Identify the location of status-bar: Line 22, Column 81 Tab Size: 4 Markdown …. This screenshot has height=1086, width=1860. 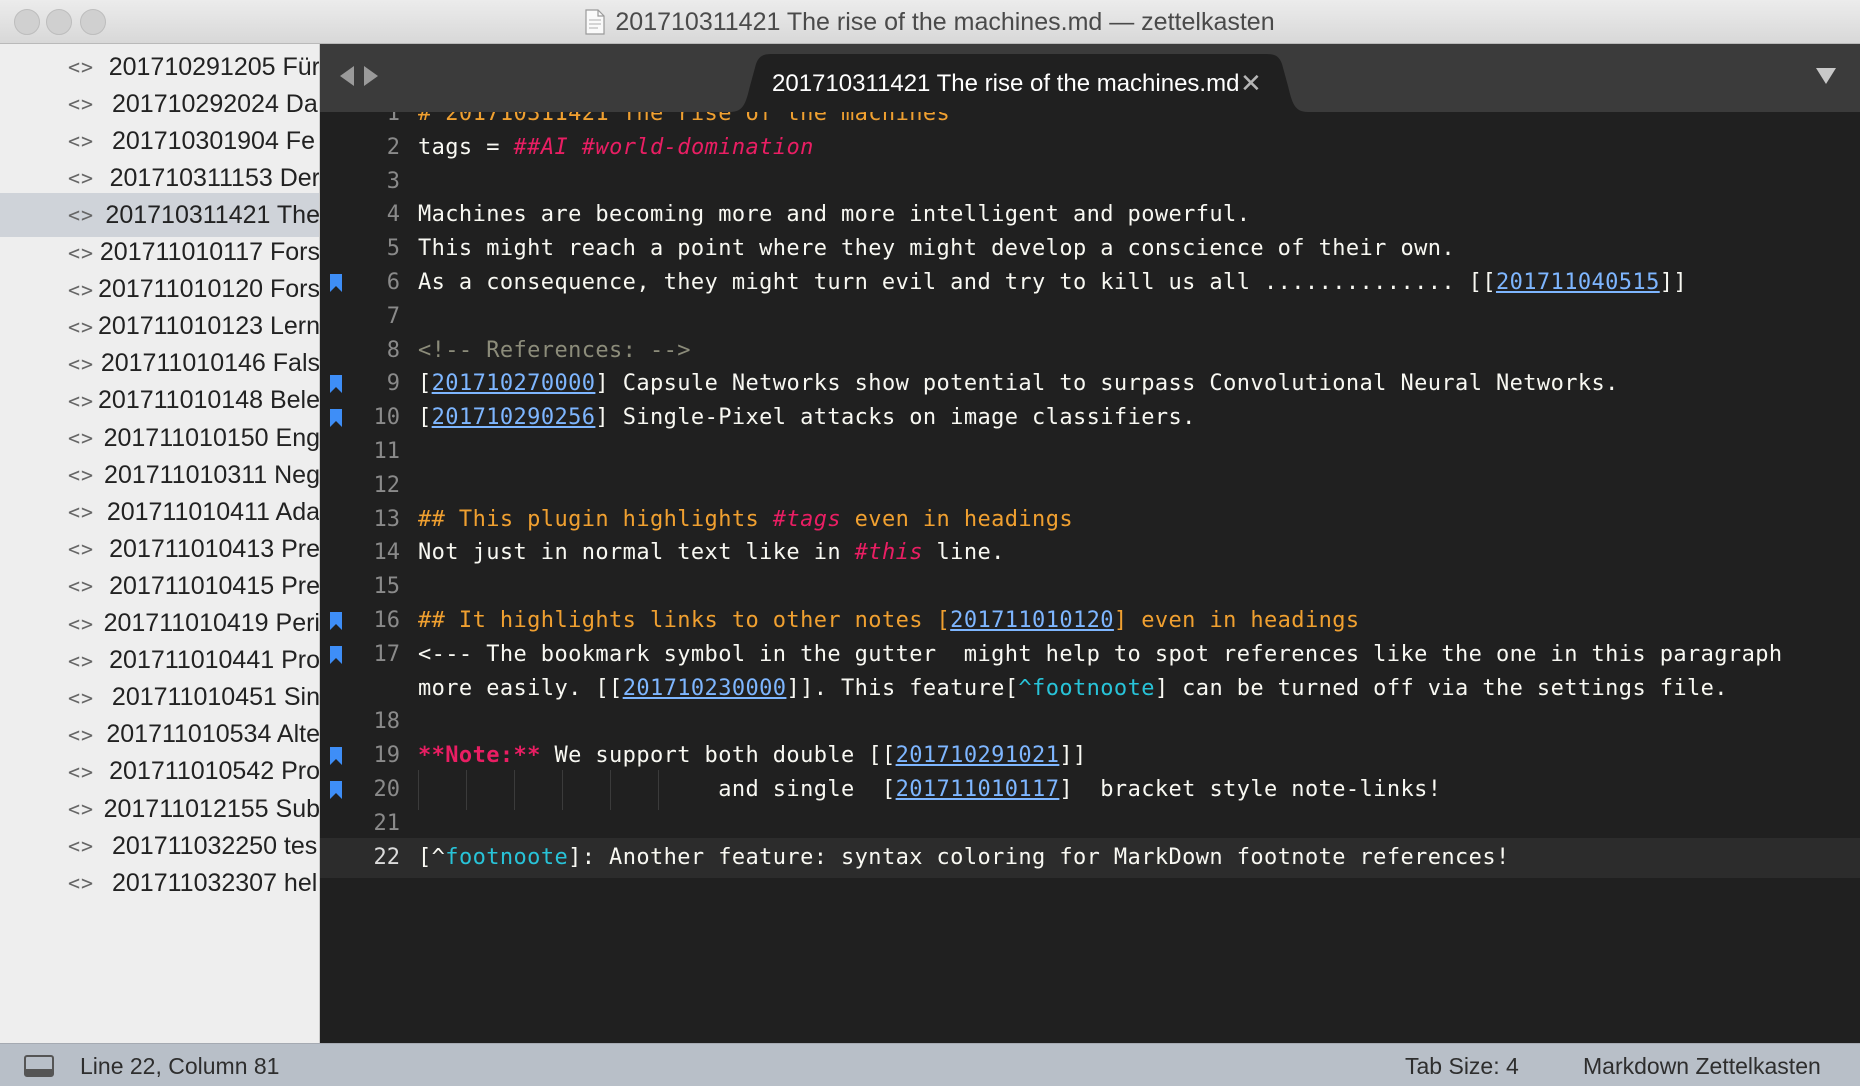
(930, 1064).